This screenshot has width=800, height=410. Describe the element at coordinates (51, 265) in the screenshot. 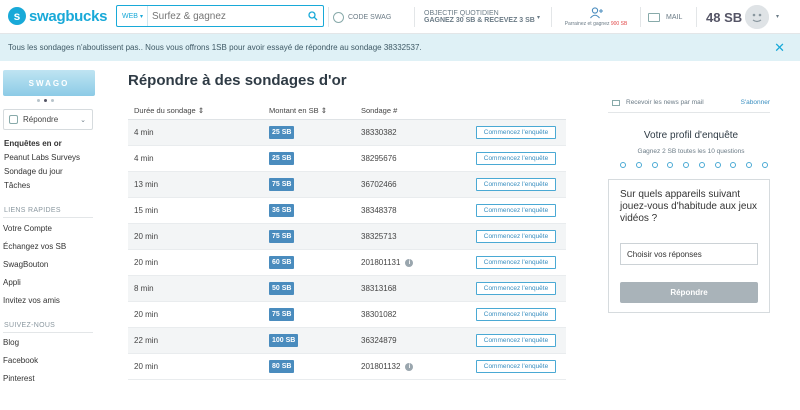

I see `sidebar-item-swagbutton: SwagBouton` at that location.